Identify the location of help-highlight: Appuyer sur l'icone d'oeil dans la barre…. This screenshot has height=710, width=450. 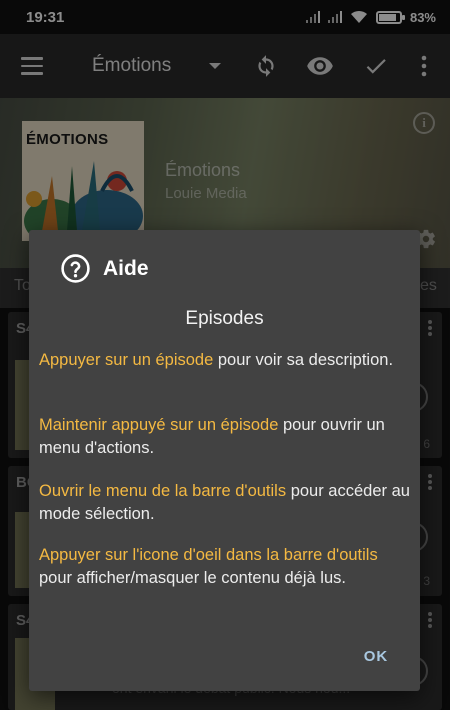
(208, 555).